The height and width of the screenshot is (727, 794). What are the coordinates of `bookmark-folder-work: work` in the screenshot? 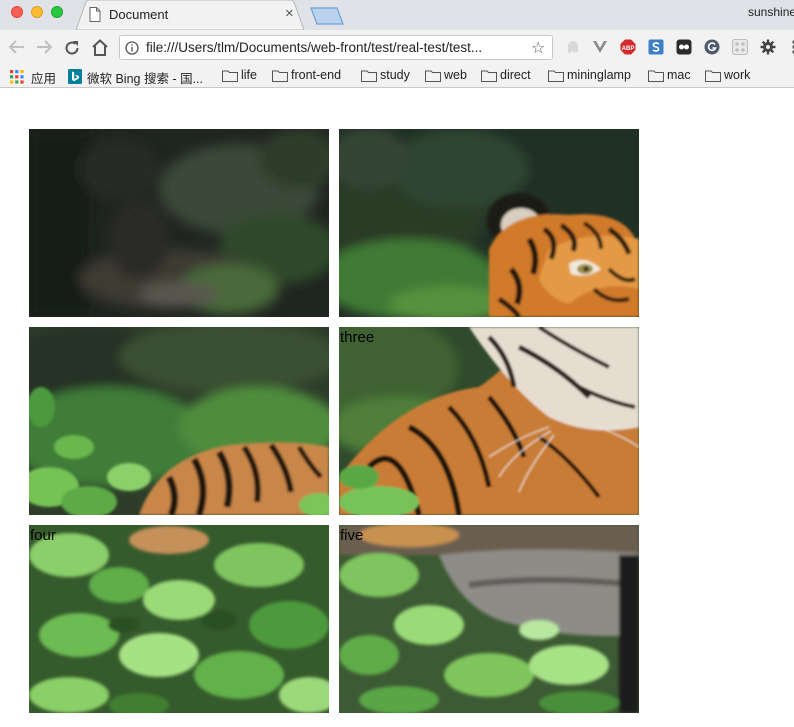 It's located at (730, 76).